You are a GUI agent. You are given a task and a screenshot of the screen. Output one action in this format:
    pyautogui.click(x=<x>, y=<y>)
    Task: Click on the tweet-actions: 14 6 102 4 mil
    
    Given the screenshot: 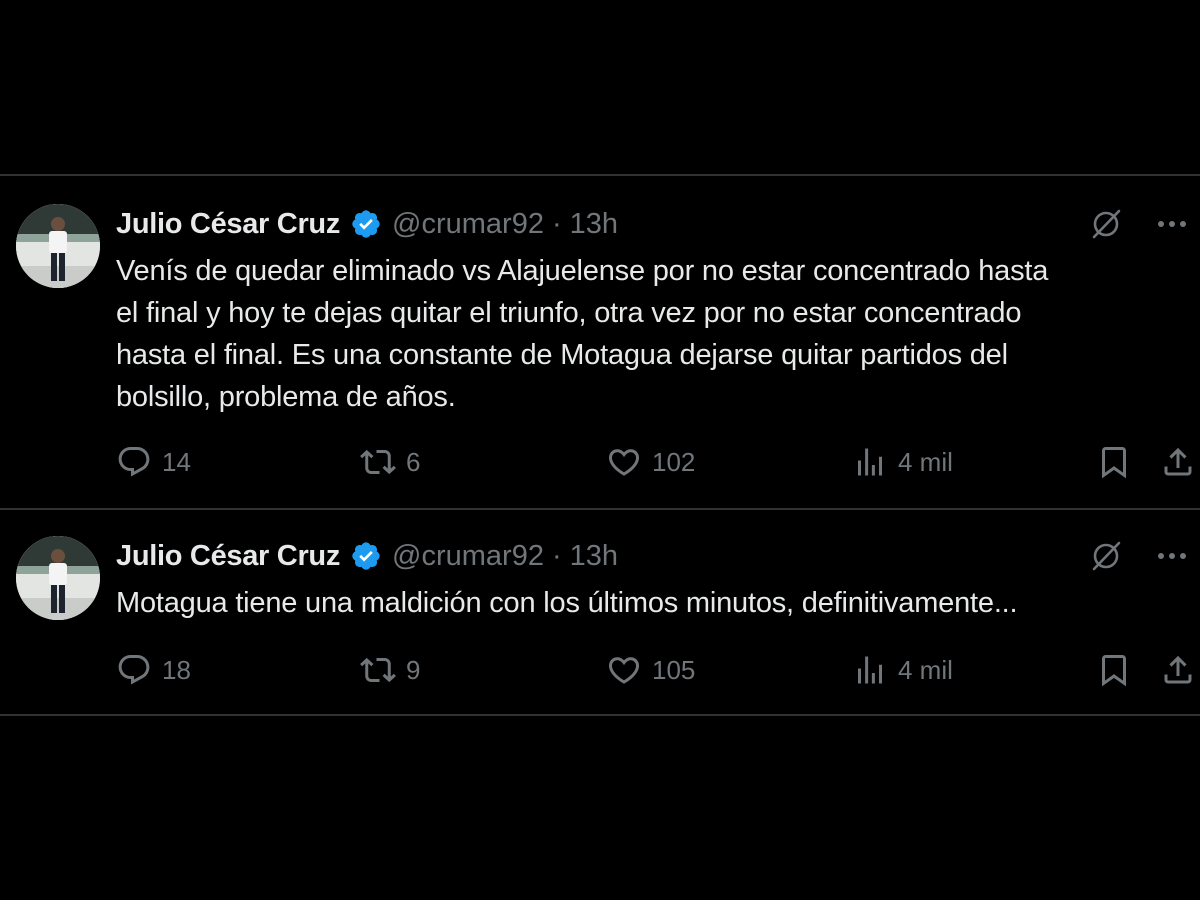 What is the action you would take?
    pyautogui.click(x=658, y=462)
    